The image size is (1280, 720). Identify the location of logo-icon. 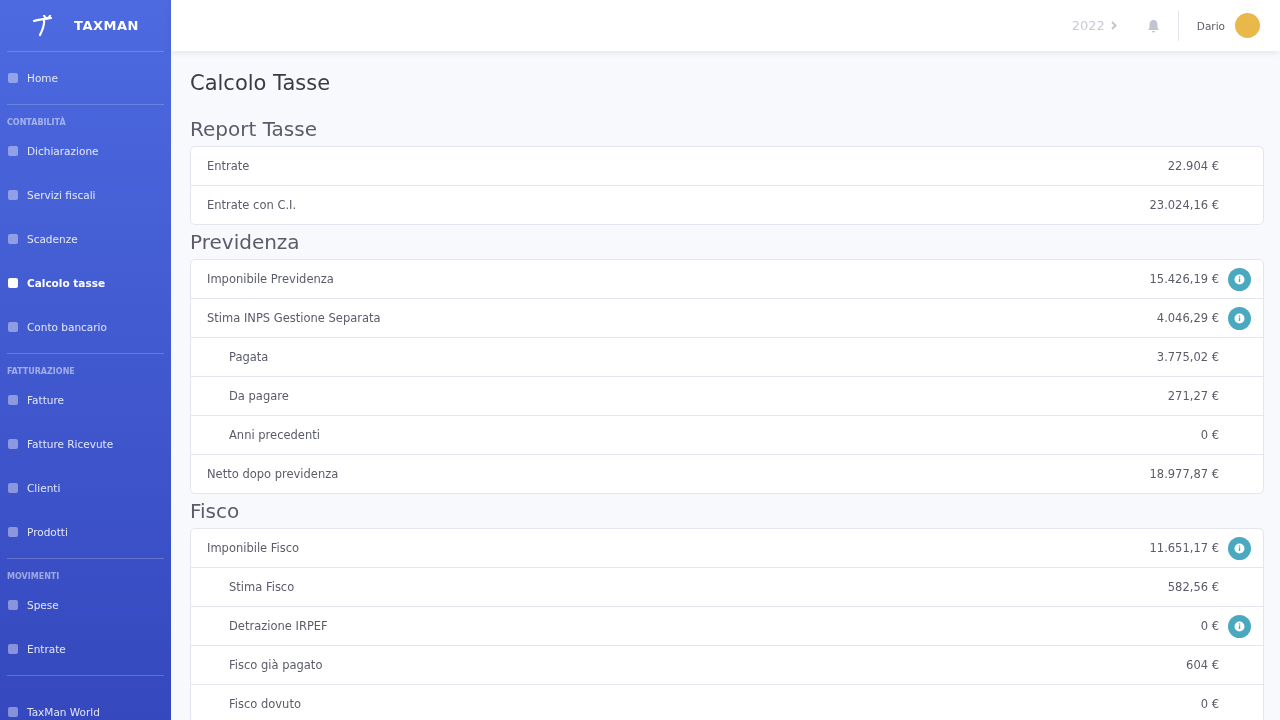
(43, 25).